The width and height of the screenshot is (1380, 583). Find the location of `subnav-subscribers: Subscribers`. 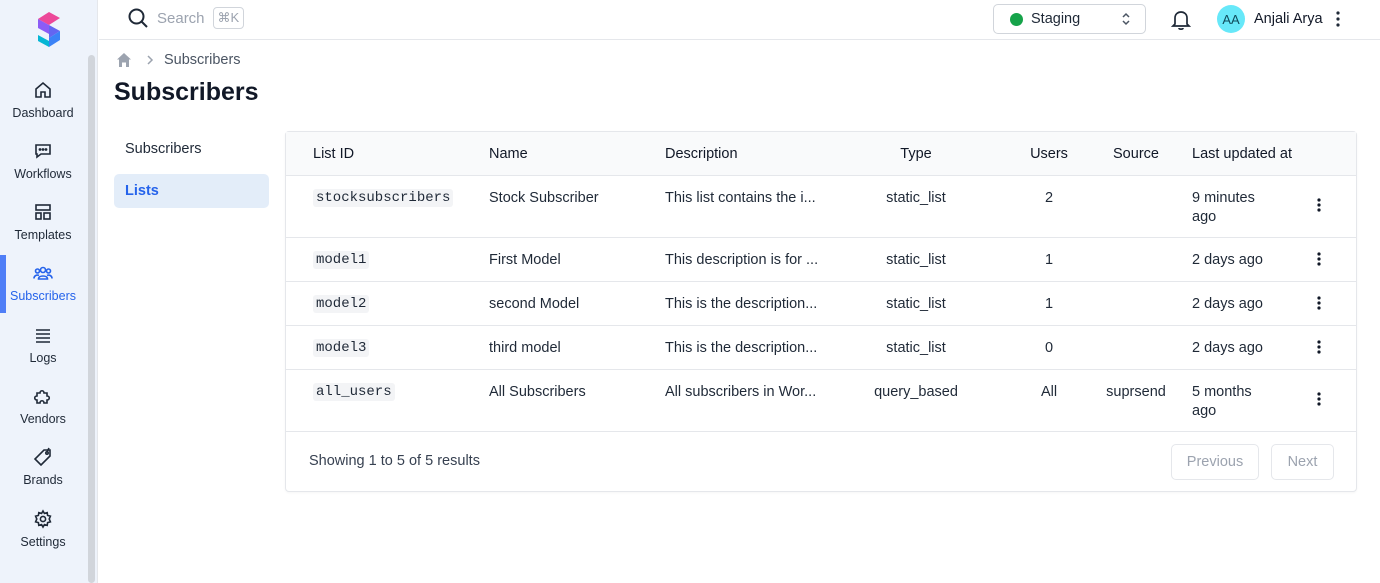

subnav-subscribers: Subscribers is located at coordinates (191, 149).